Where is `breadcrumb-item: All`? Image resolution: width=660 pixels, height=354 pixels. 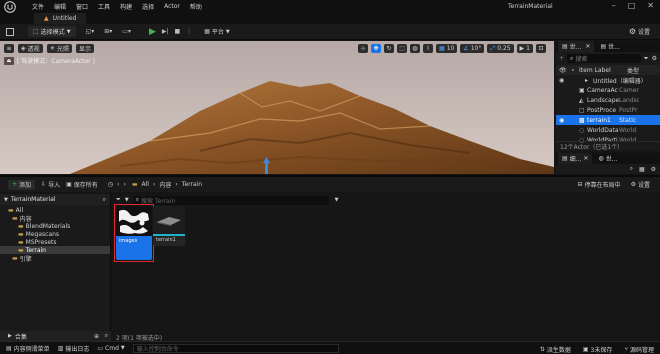
breadcrumb-item: All is located at coordinates (145, 184).